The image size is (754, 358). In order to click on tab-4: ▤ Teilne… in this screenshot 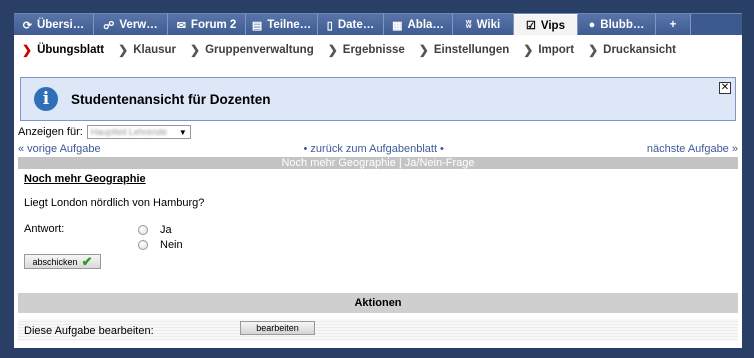, I will do `click(282, 25)`.